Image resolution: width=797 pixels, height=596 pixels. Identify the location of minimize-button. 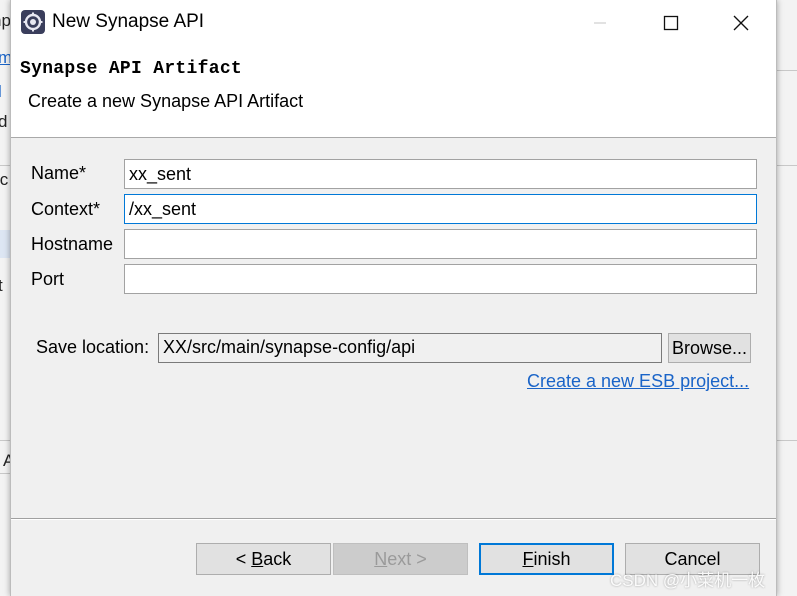
(600, 22).